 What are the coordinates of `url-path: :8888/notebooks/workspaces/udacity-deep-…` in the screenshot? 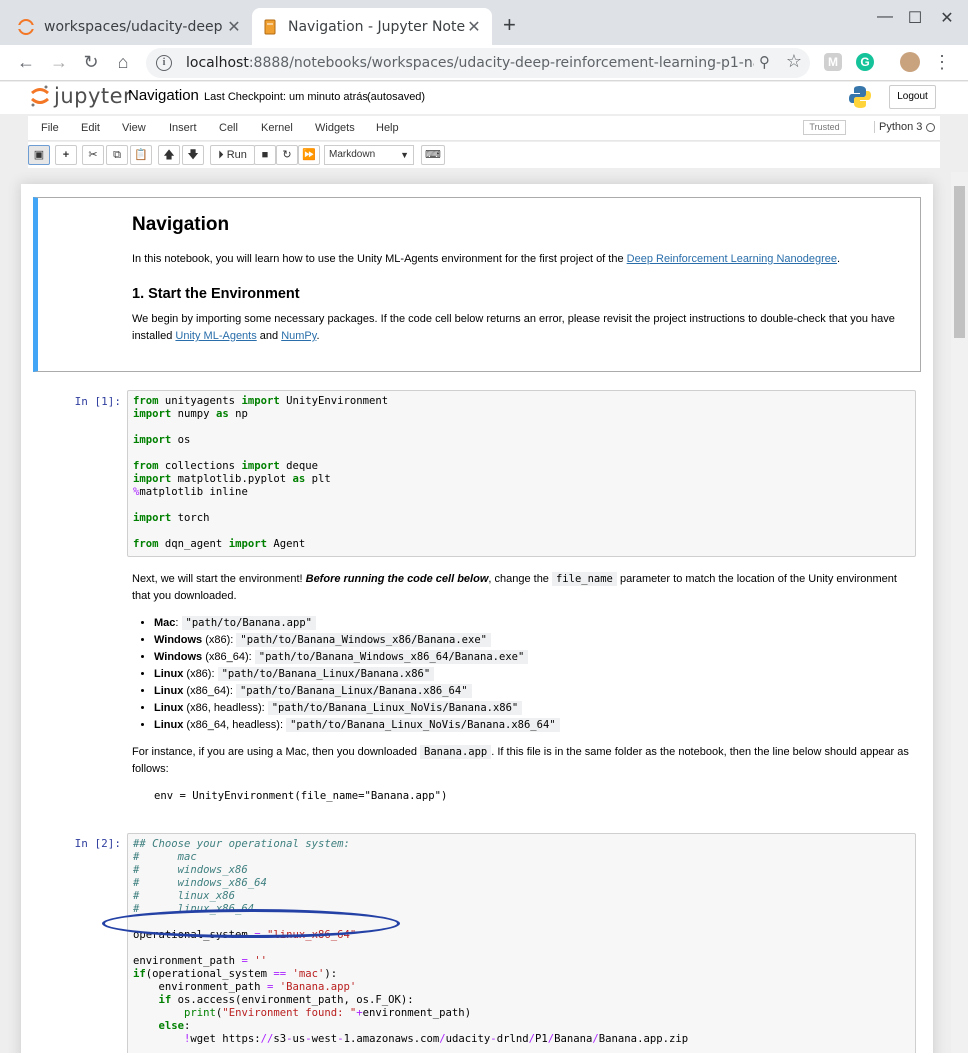 It's located at (501, 63).